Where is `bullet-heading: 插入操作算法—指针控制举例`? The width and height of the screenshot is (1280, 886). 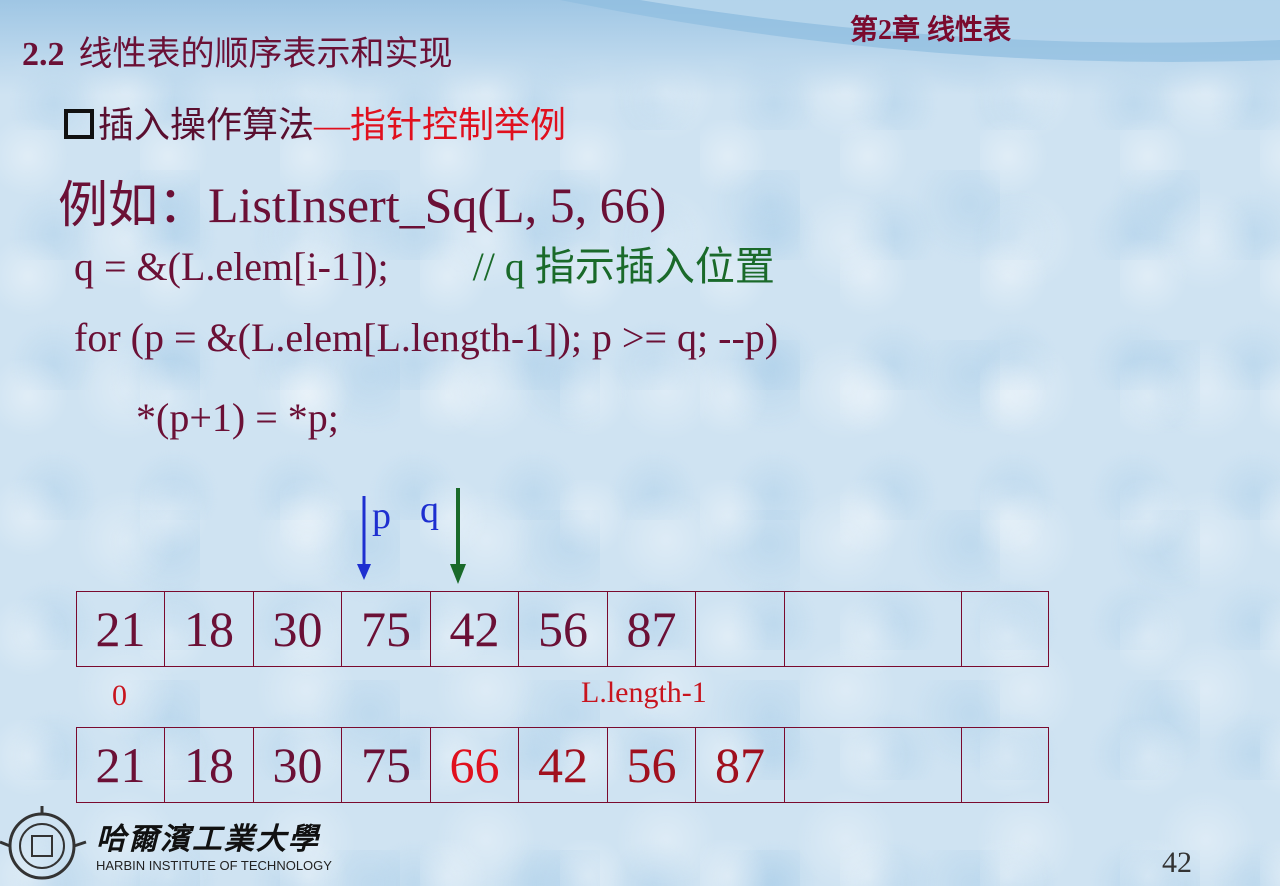 bullet-heading: 插入操作算法—指针控制举例 is located at coordinates (315, 122).